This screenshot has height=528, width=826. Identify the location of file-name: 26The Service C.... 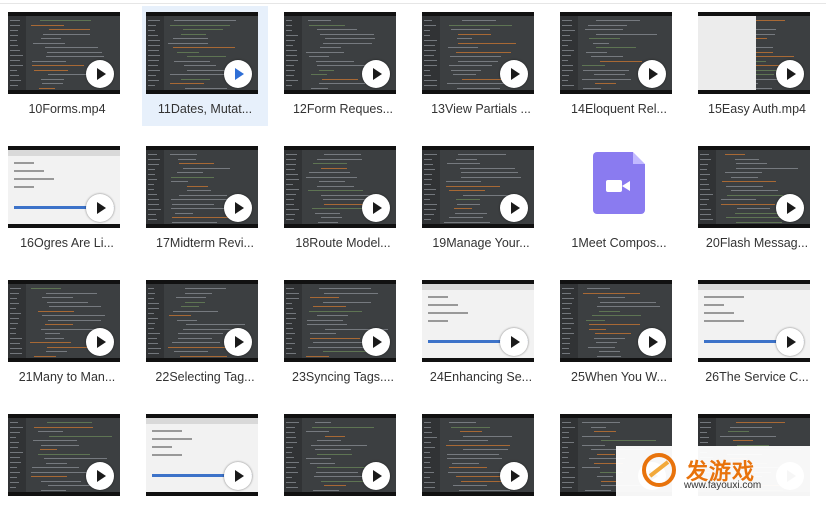
(757, 377).